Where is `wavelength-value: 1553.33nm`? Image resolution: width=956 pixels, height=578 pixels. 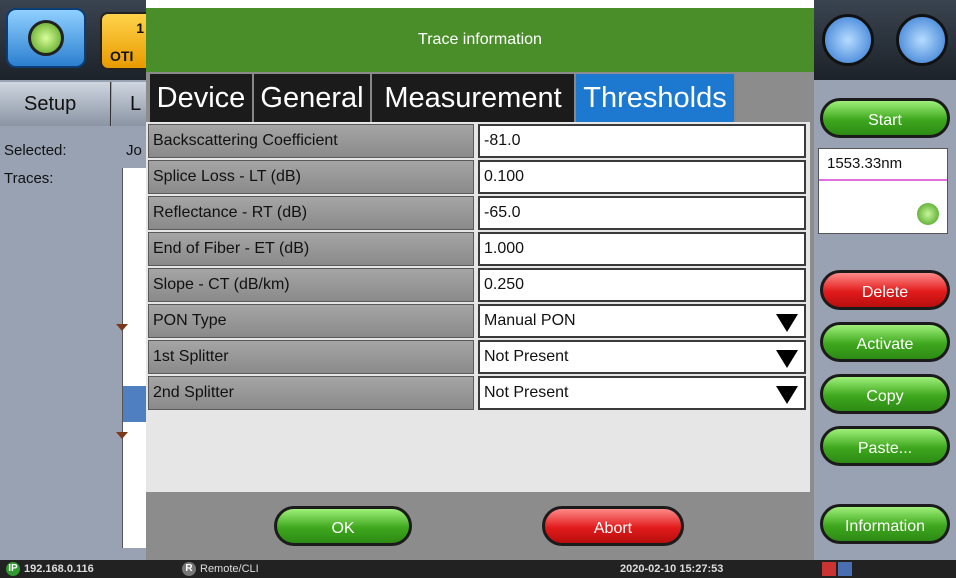 wavelength-value: 1553.33nm is located at coordinates (865, 163).